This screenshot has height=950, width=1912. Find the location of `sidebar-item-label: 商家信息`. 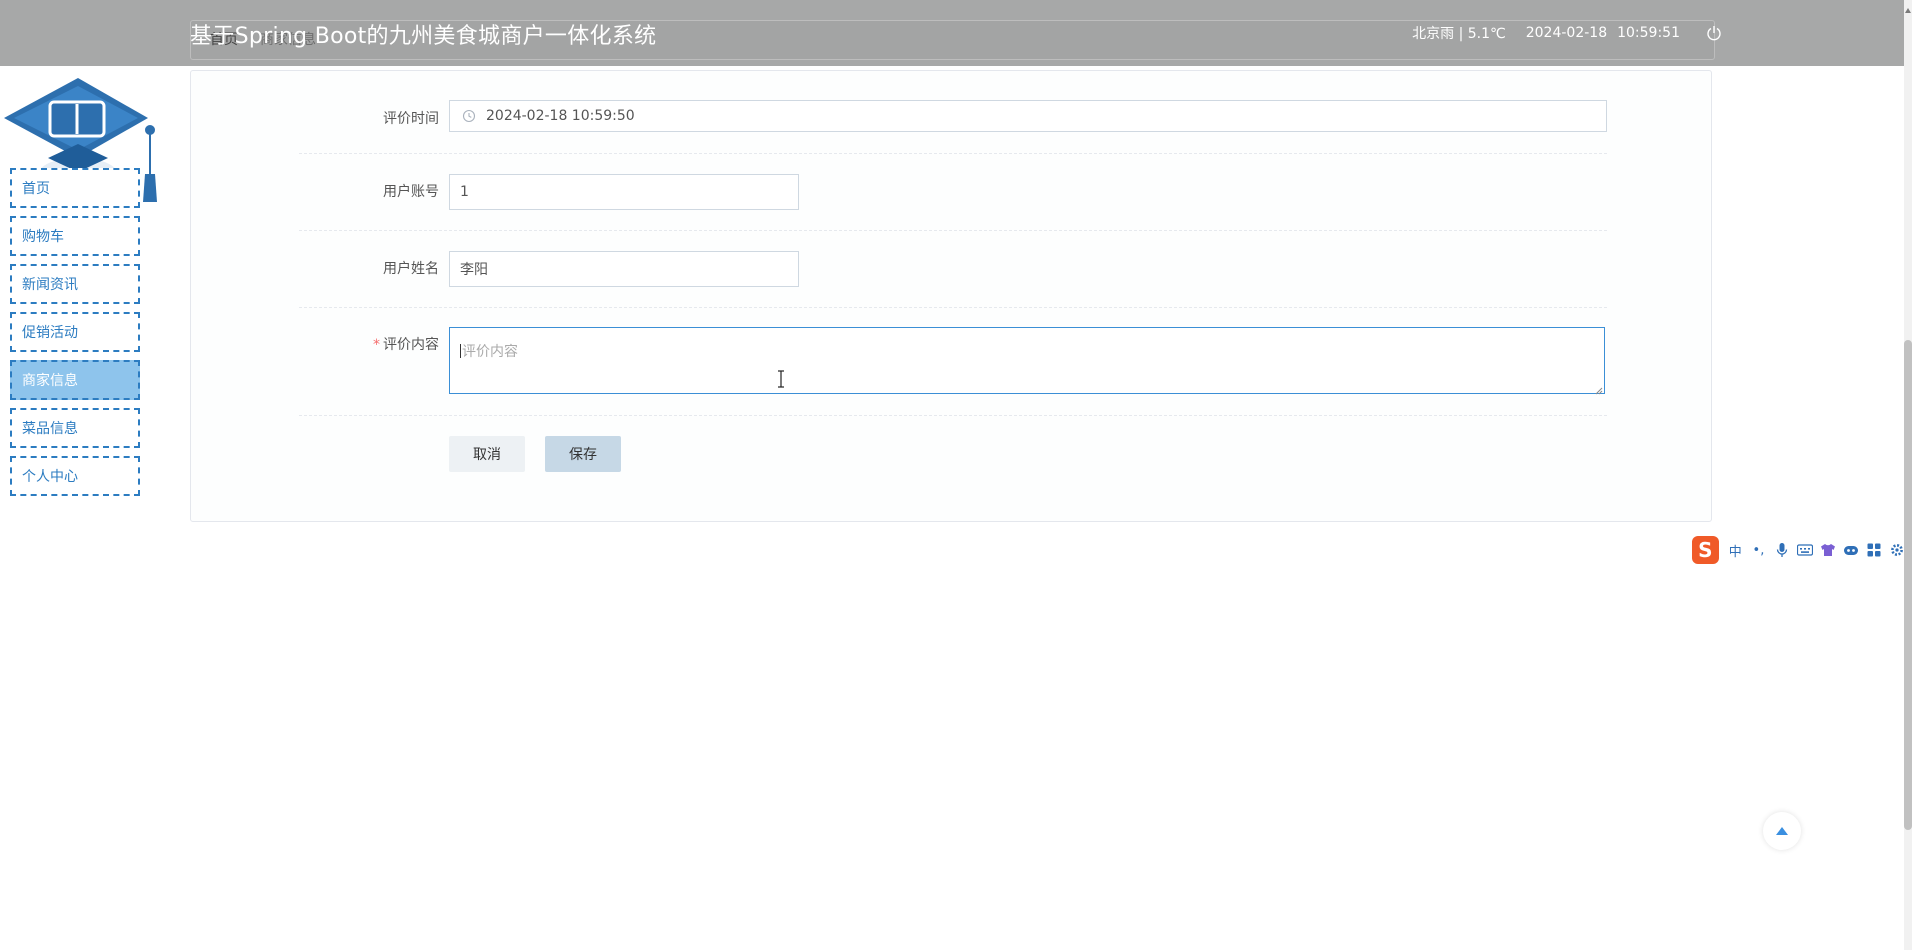

sidebar-item-label: 商家信息 is located at coordinates (50, 381).